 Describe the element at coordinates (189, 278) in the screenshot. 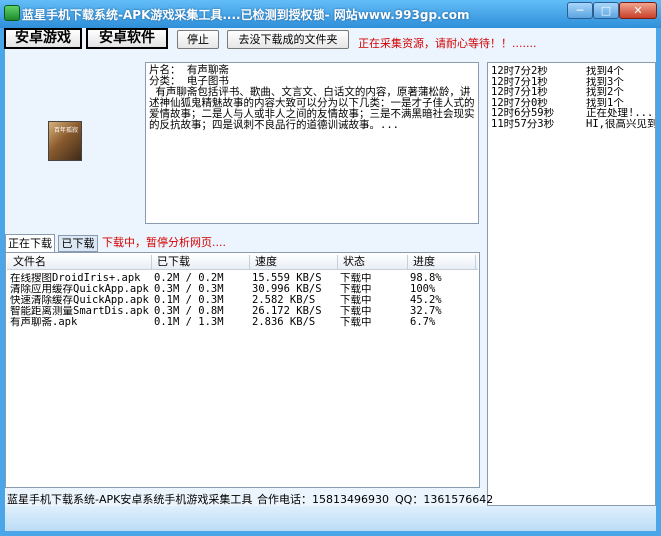

I see `cell-downloaded: 0.2M / 0.2M` at that location.